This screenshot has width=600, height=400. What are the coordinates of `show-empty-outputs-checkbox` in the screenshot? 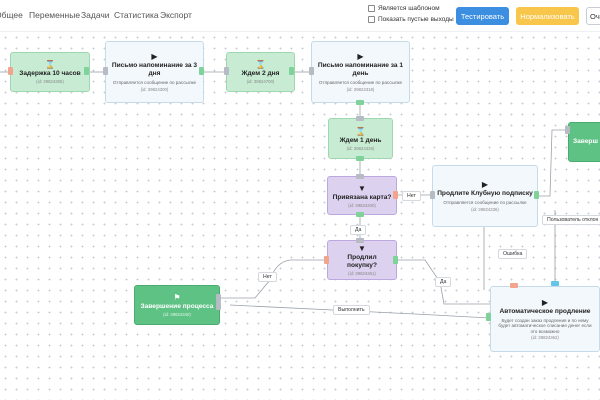 It's located at (371, 19).